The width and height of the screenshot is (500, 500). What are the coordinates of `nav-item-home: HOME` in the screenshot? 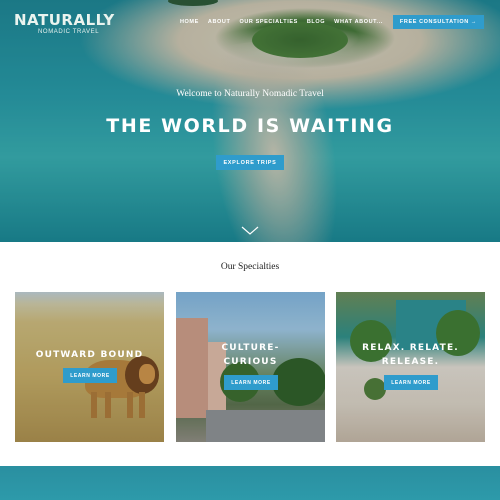 It's located at (189, 22).